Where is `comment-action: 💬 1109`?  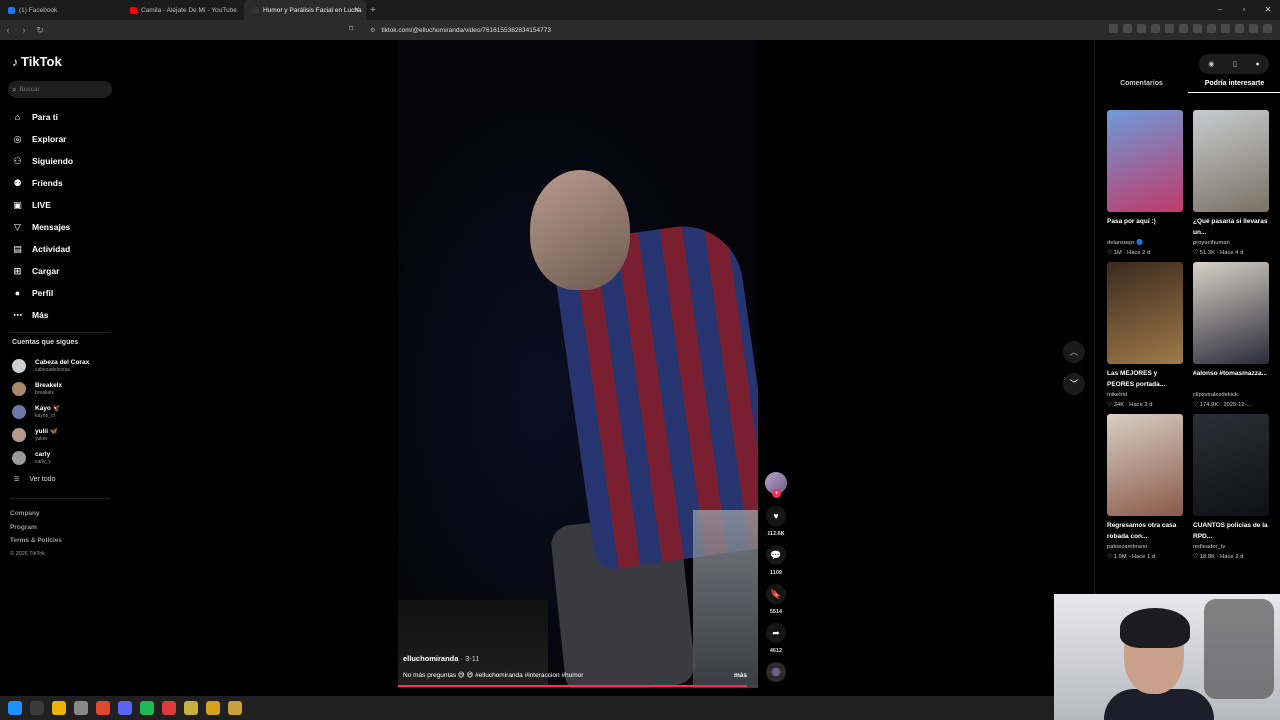
comment-action: 💬 1109 is located at coordinates (776, 562).